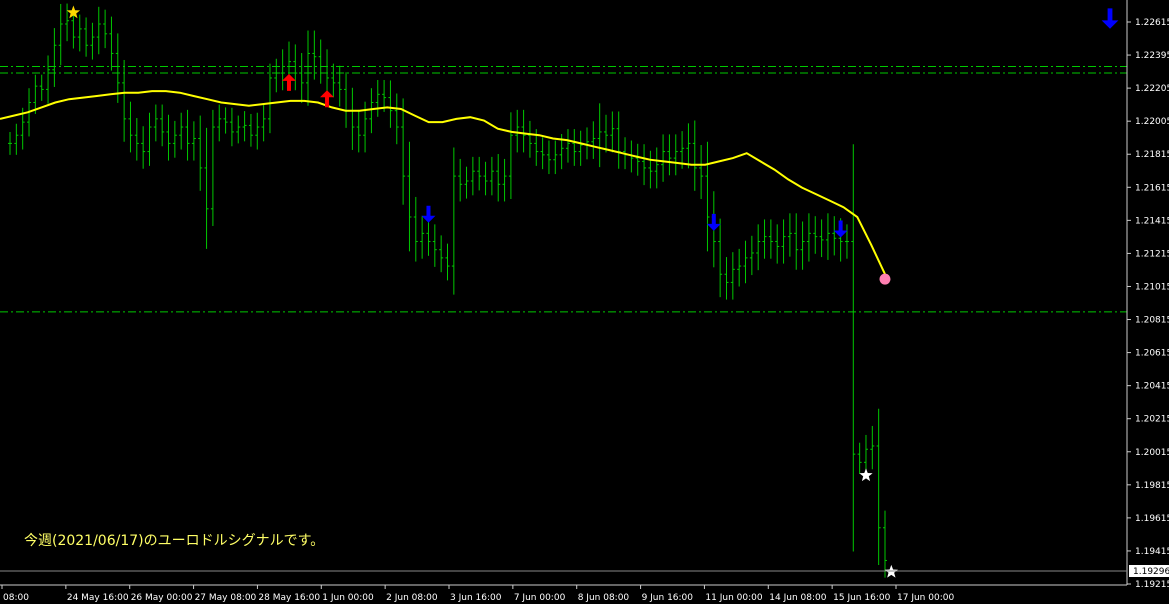  I want to click on price-tick-label: 1.22005, so click(1152, 122).